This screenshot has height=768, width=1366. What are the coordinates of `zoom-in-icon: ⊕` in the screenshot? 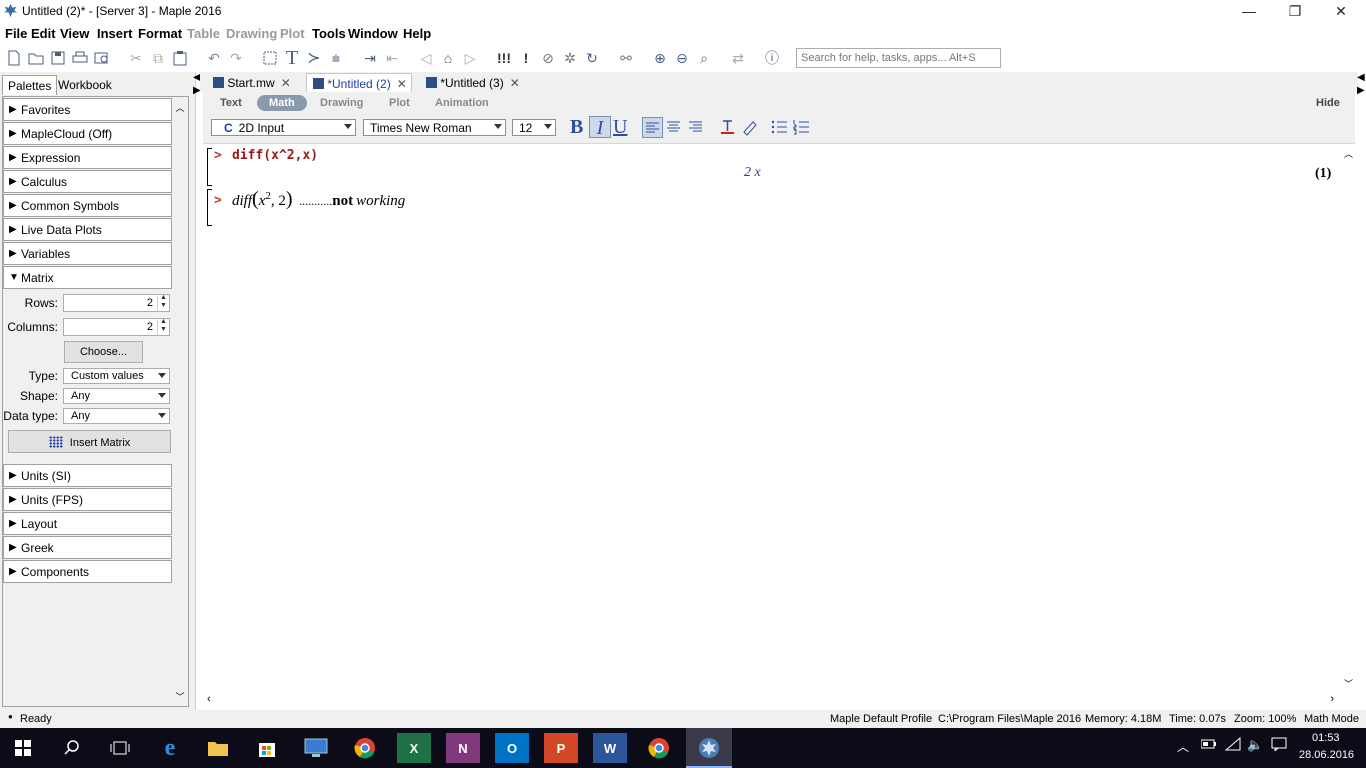 It's located at (660, 58).